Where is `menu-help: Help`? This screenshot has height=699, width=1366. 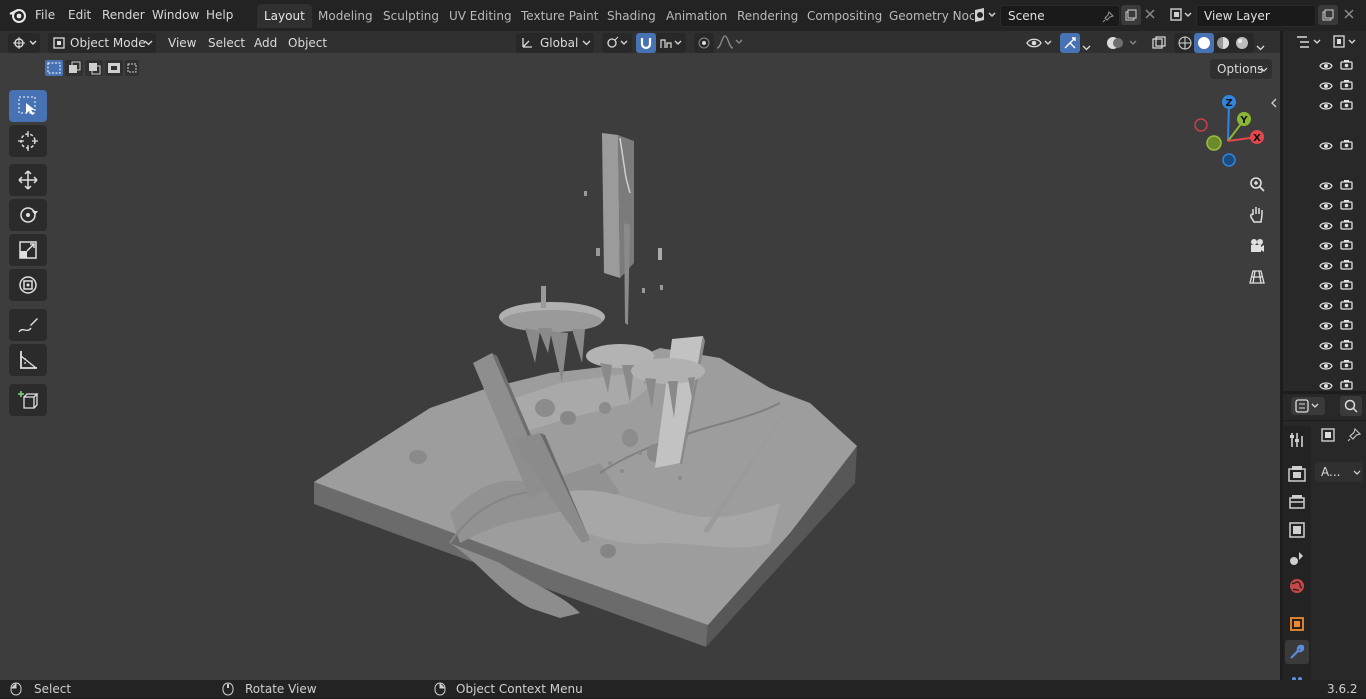
menu-help: Help is located at coordinates (219, 15).